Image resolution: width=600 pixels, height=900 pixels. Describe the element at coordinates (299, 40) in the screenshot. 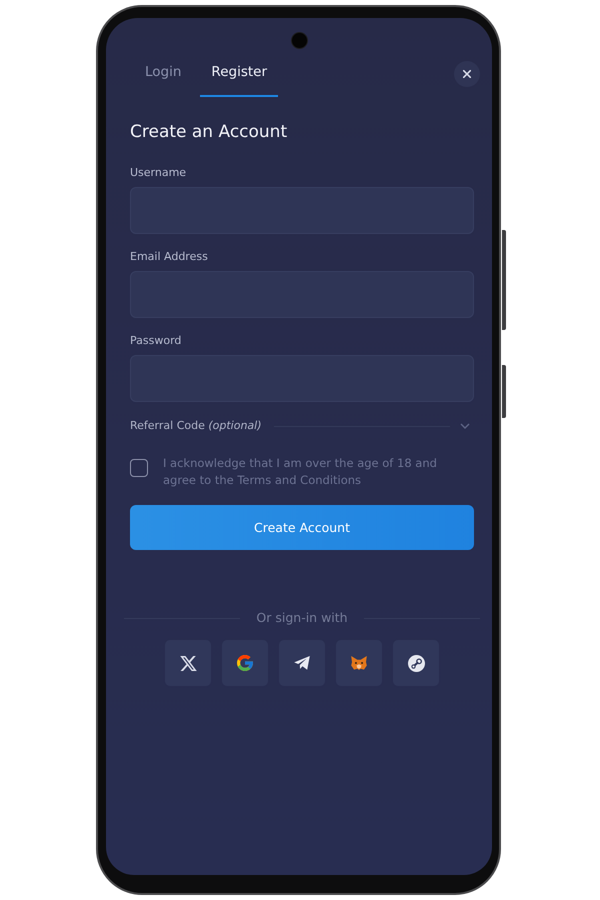

I see `camera-lens-icon` at that location.